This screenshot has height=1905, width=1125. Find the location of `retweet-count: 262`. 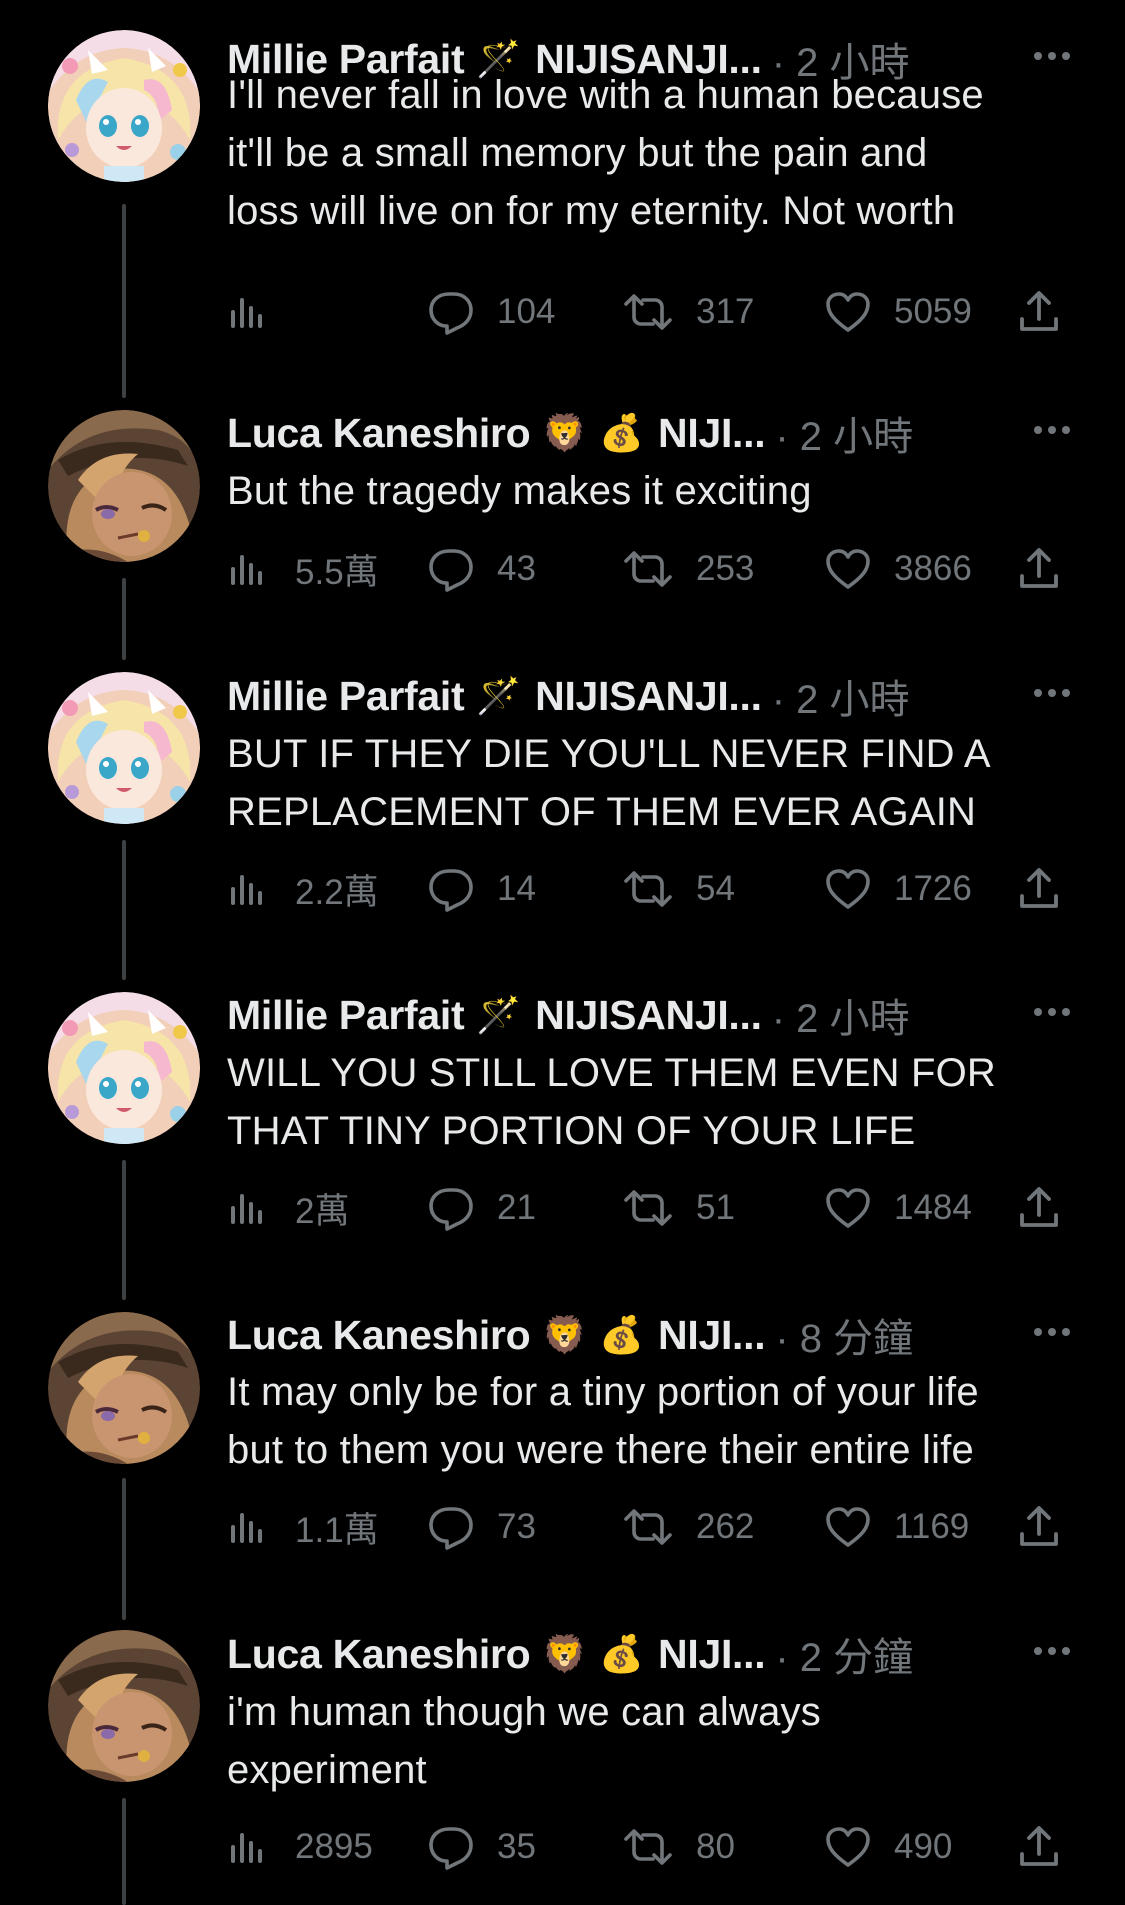

retweet-count: 262 is located at coordinates (725, 1526).